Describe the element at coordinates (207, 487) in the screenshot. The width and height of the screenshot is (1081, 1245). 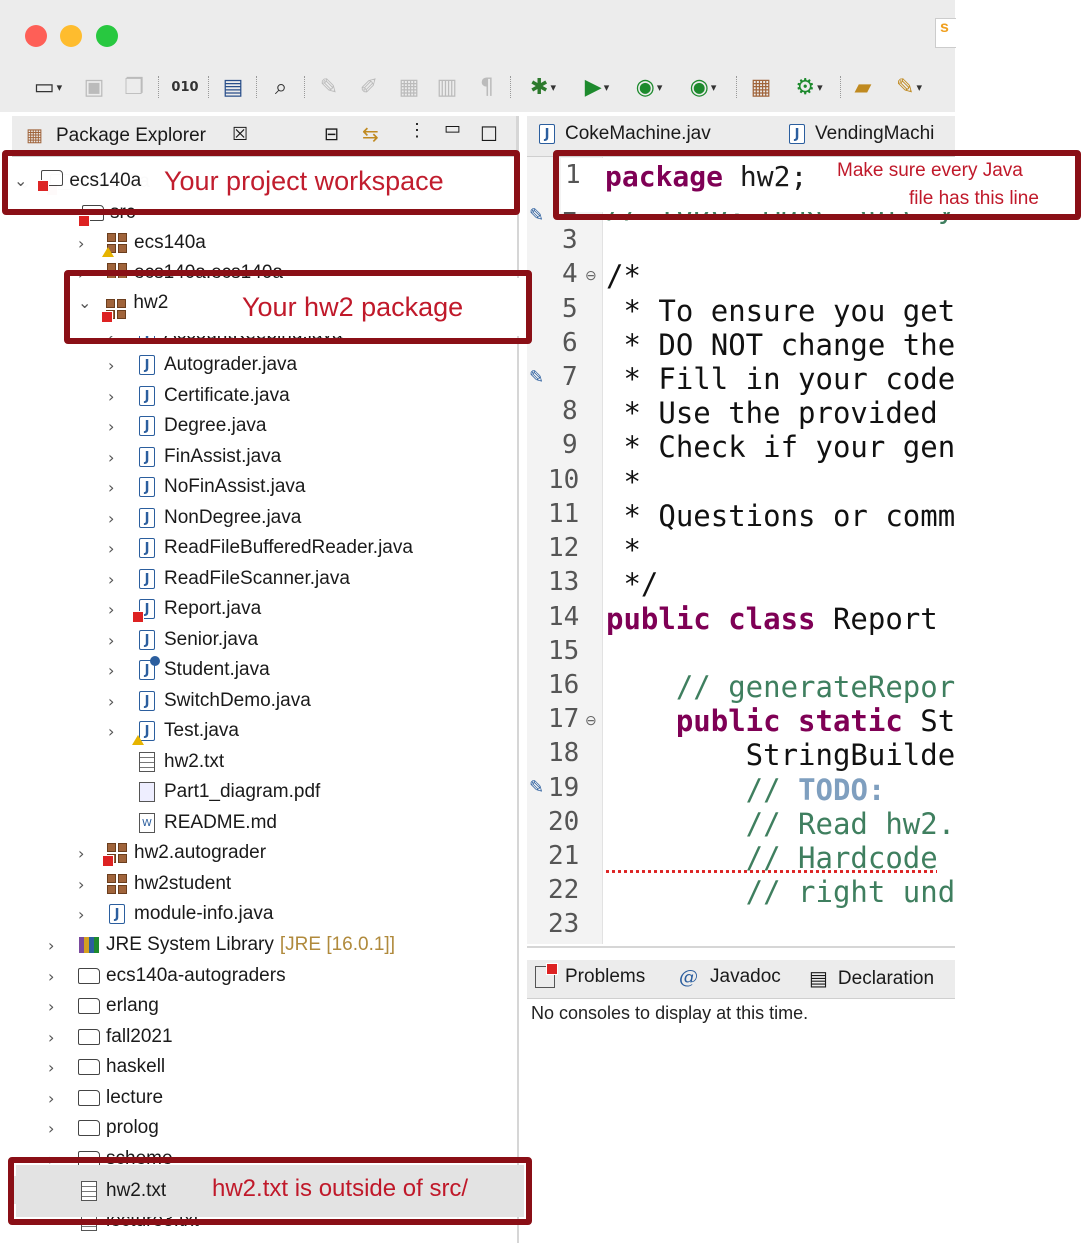
I see `tree-item-java-file: › J NoFinAssist.java` at that location.